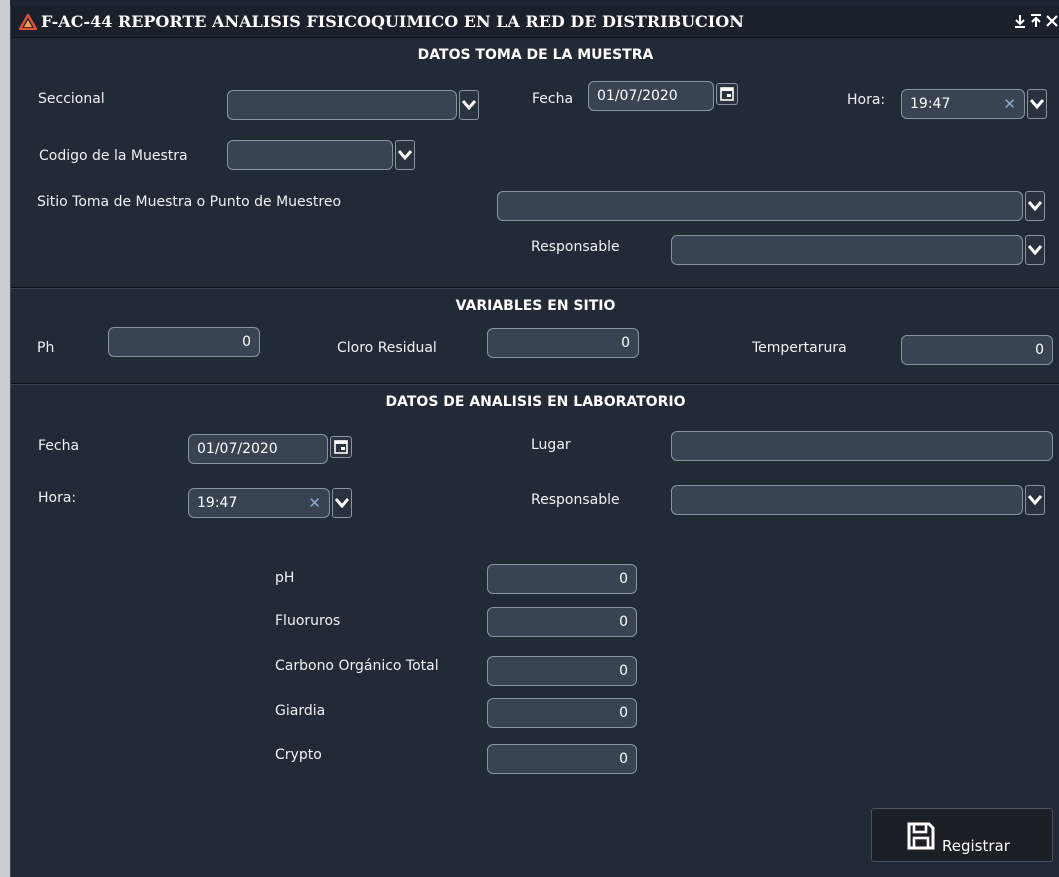 This screenshot has width=1059, height=877. What do you see at coordinates (1035, 500) in the screenshot?
I see `responsable-lab-dropdown-chevron-down-icon` at bounding box center [1035, 500].